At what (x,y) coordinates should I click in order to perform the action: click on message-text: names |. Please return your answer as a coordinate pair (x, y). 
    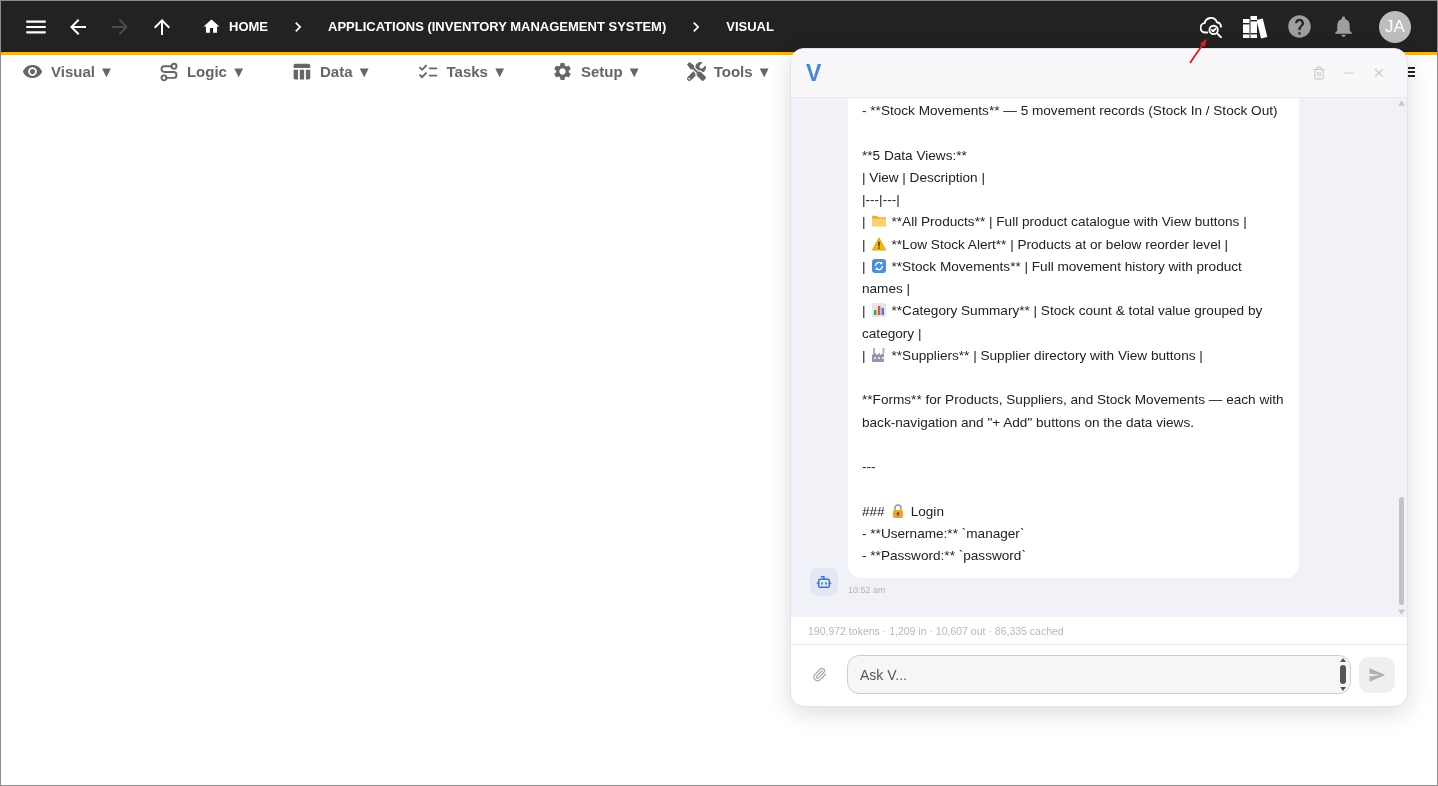
    Looking at the image, I should click on (886, 288).